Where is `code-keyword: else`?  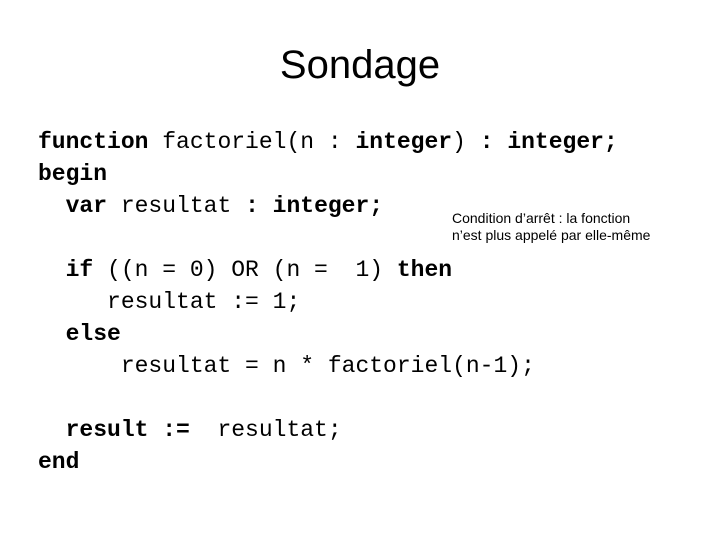
code-keyword: else is located at coordinates (79, 334).